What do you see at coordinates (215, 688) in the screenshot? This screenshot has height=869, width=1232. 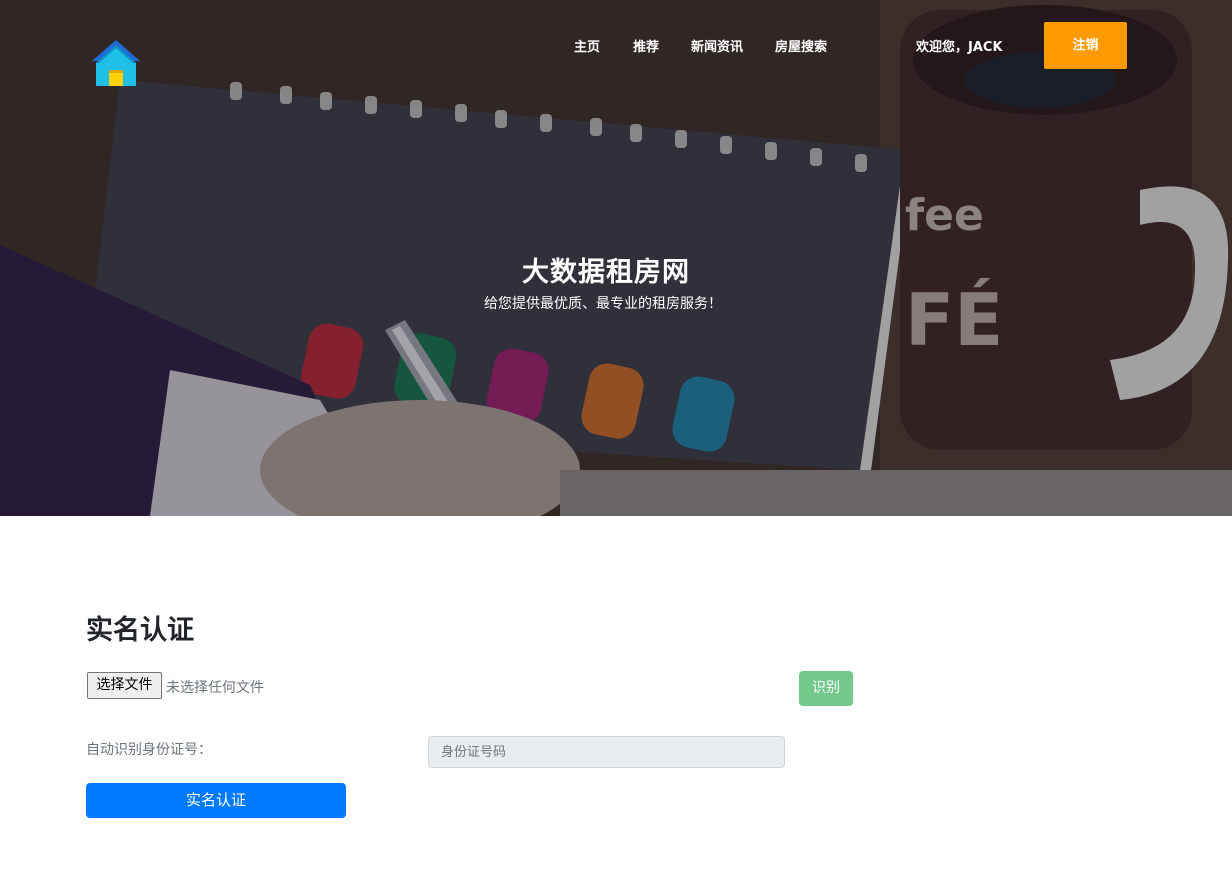 I see `file-status-text: 未选择任何文件` at bounding box center [215, 688].